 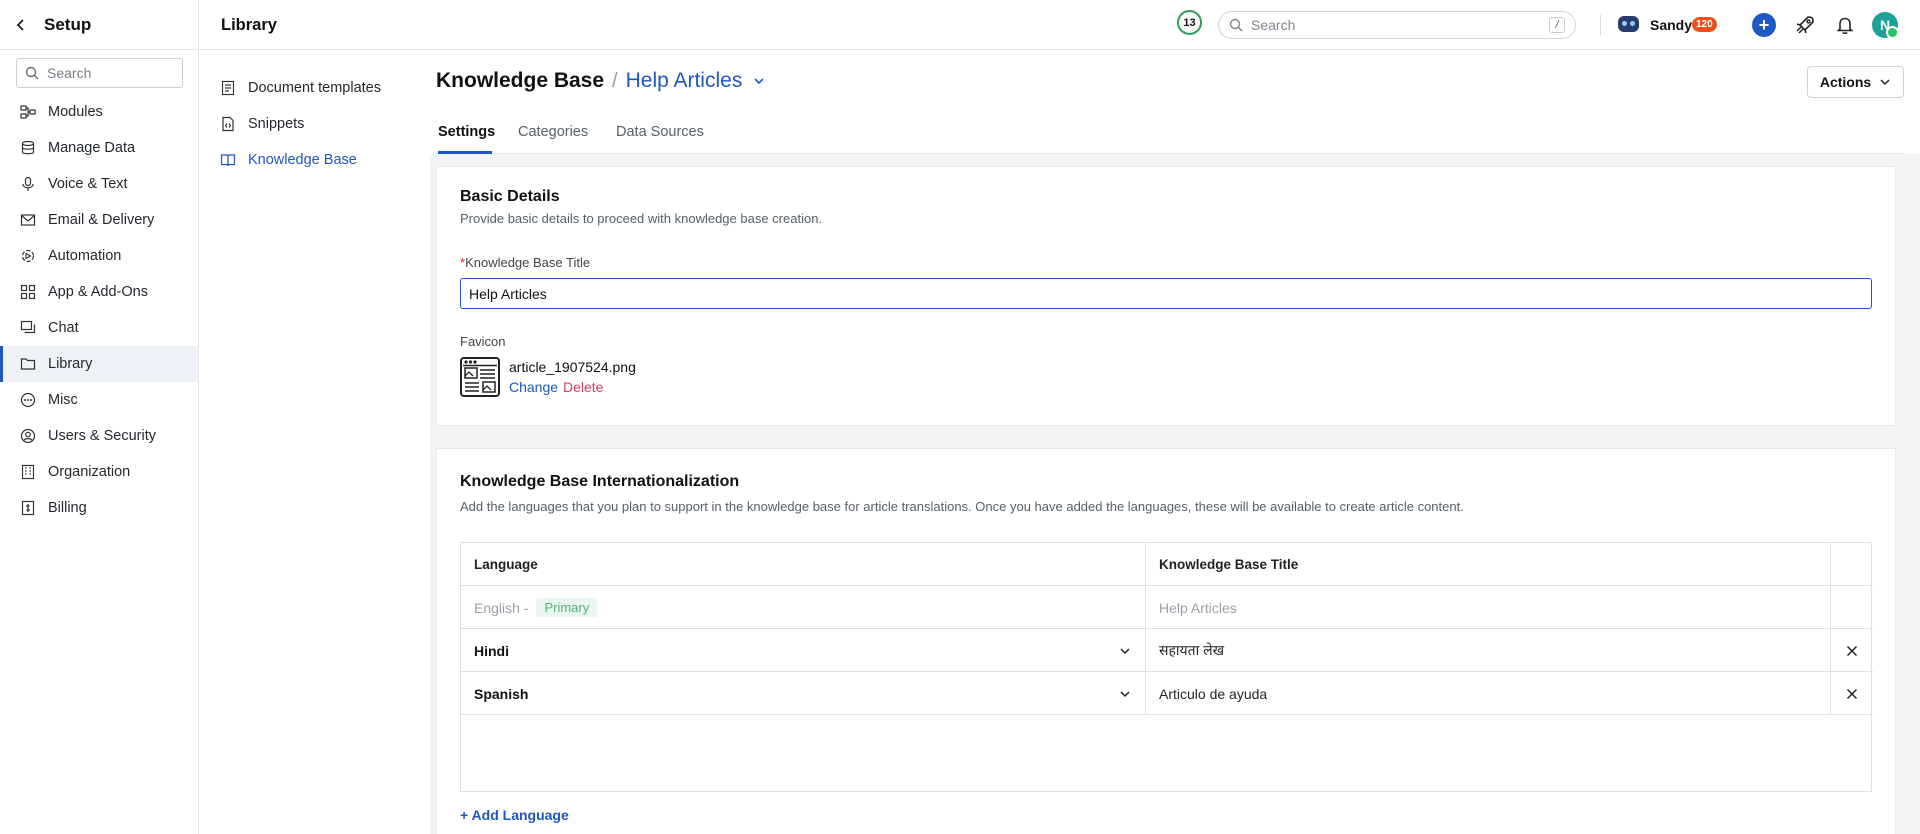 I want to click on profile-avatar: N, so click(x=1885, y=25).